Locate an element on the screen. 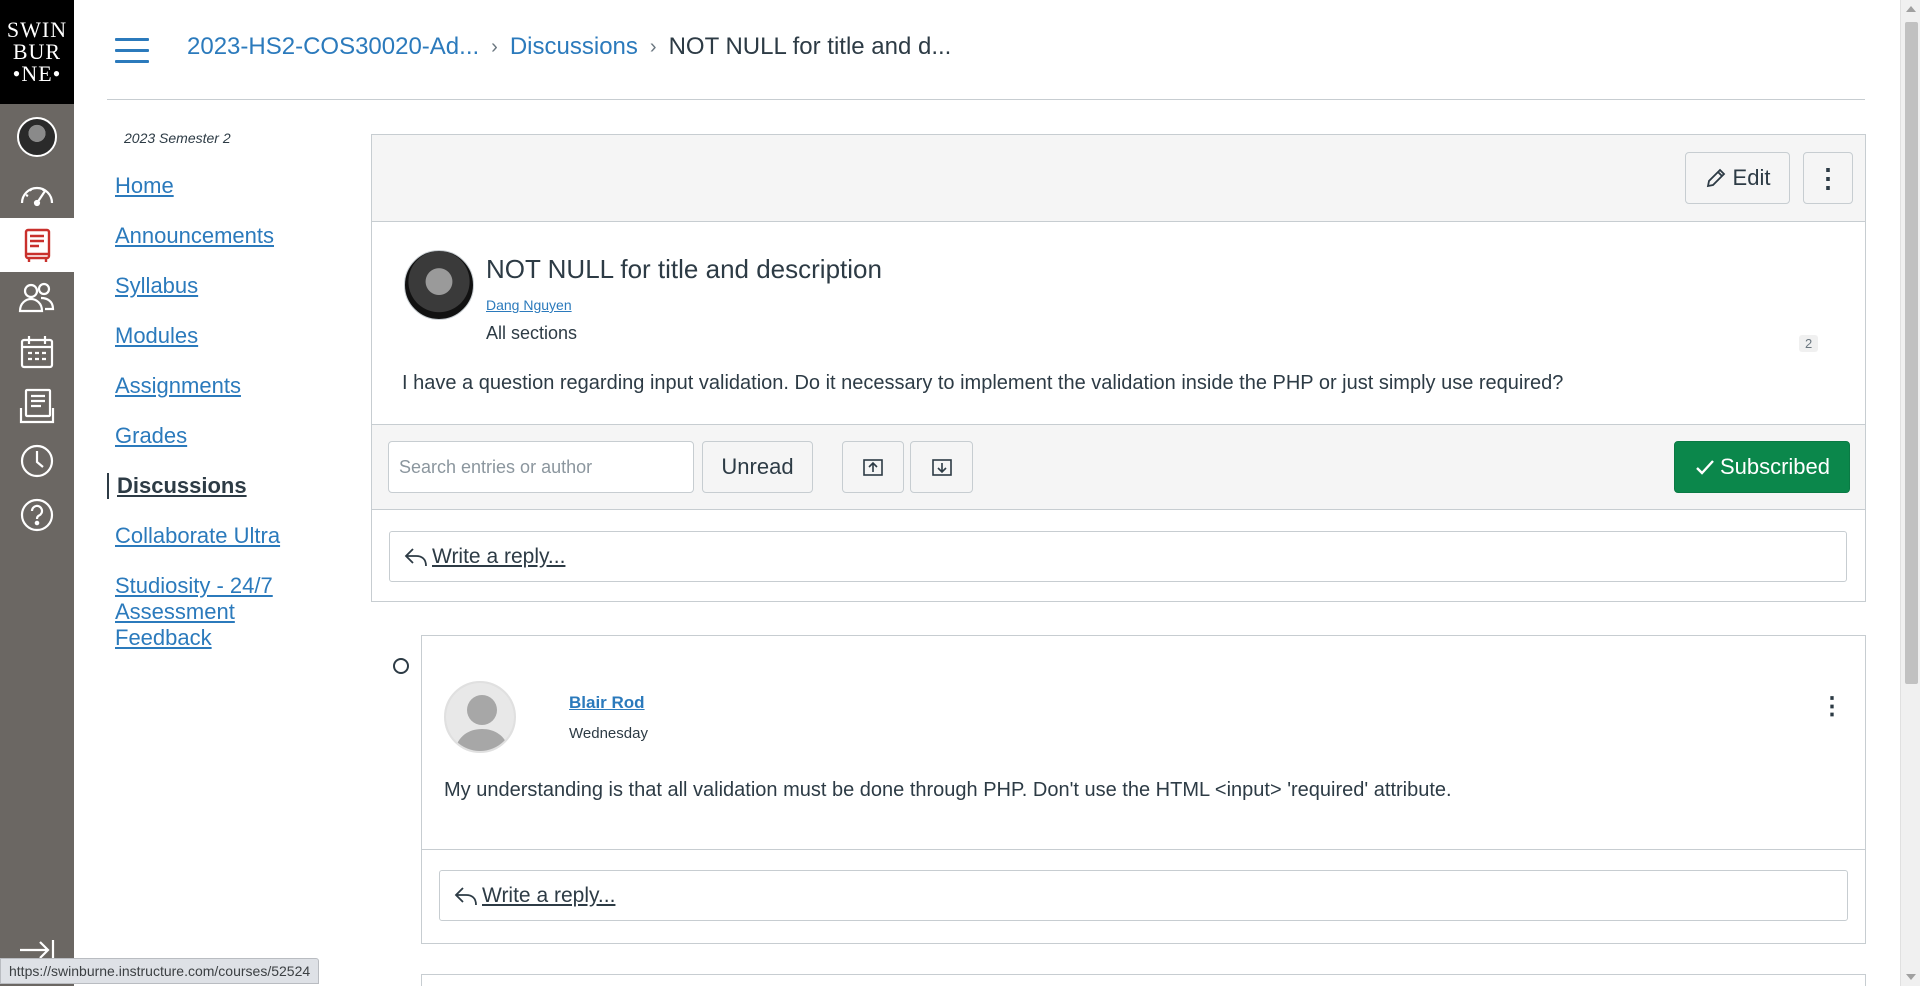 This screenshot has height=986, width=1920. collapse-threads-button is located at coordinates (941, 467).